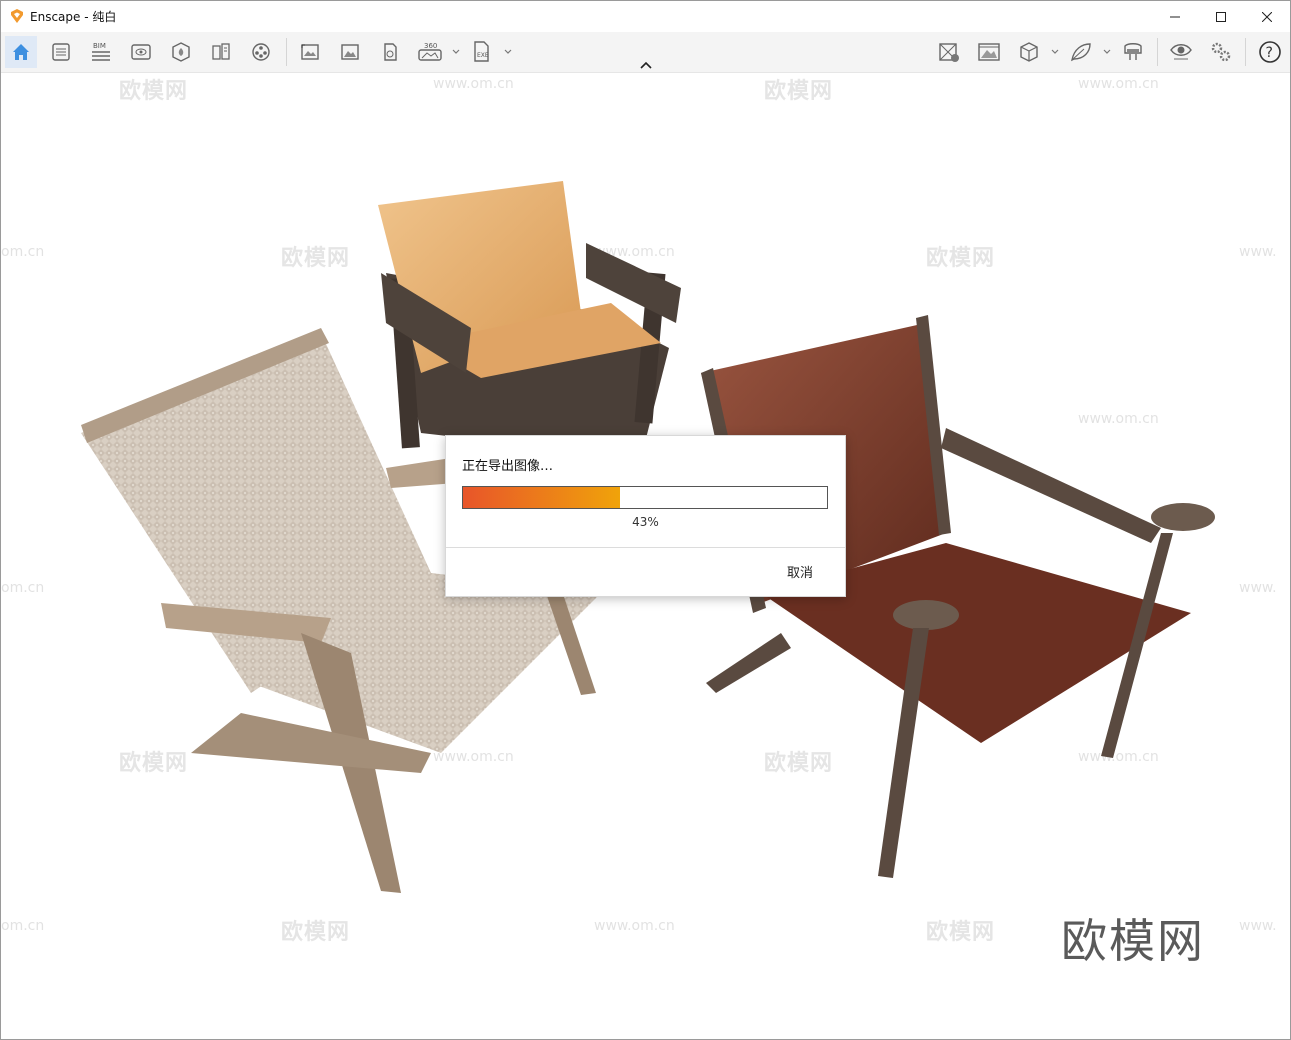 The width and height of the screenshot is (1291, 1040). I want to click on close-icon, so click(1267, 16).